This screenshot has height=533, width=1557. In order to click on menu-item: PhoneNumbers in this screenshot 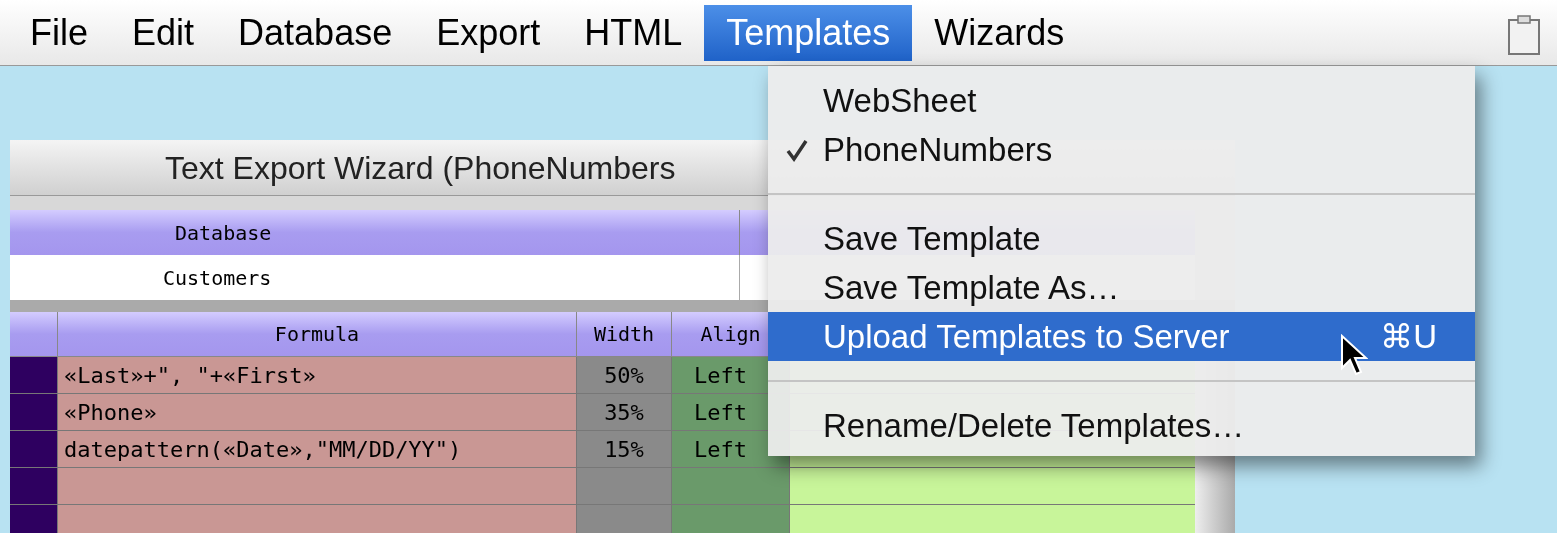, I will do `click(1121, 149)`.